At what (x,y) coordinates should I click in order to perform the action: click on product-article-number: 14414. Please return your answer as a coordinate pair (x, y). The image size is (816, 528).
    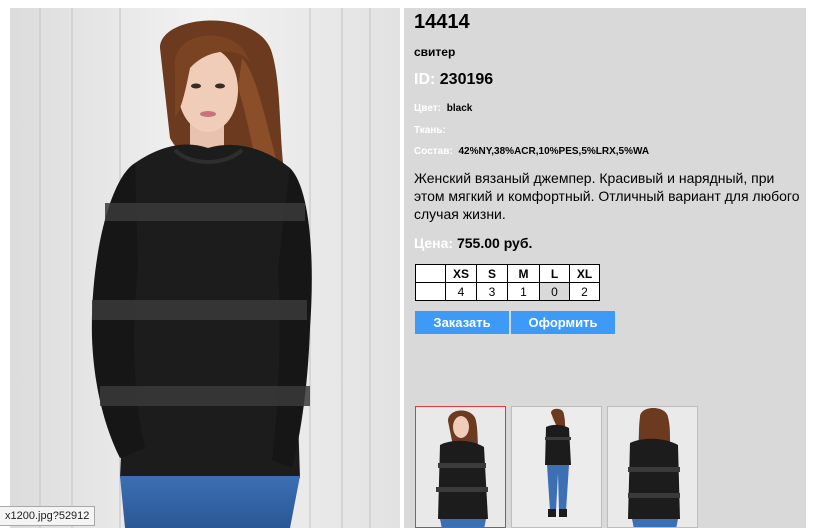
    Looking at the image, I should click on (442, 22).